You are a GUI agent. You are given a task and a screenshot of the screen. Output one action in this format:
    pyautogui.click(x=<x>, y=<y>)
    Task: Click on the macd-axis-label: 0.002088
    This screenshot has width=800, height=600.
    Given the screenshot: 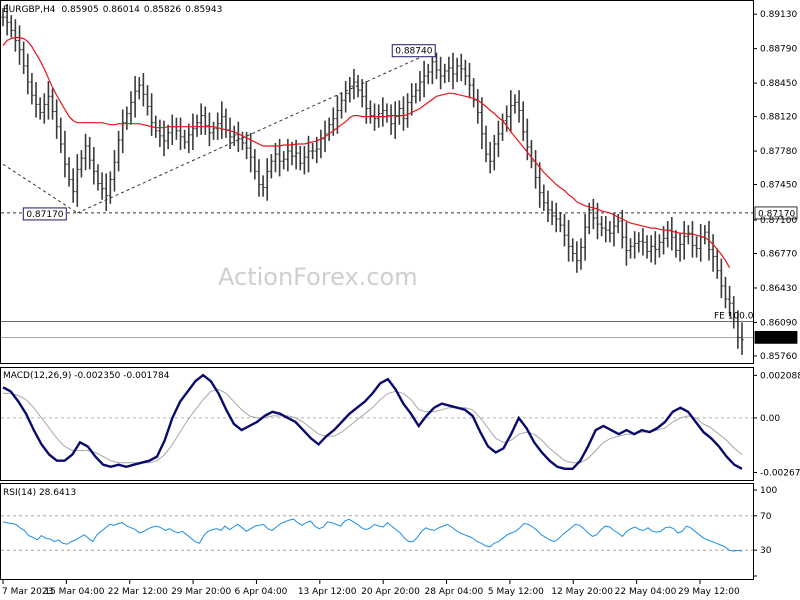 What is the action you would take?
    pyautogui.click(x=780, y=376)
    